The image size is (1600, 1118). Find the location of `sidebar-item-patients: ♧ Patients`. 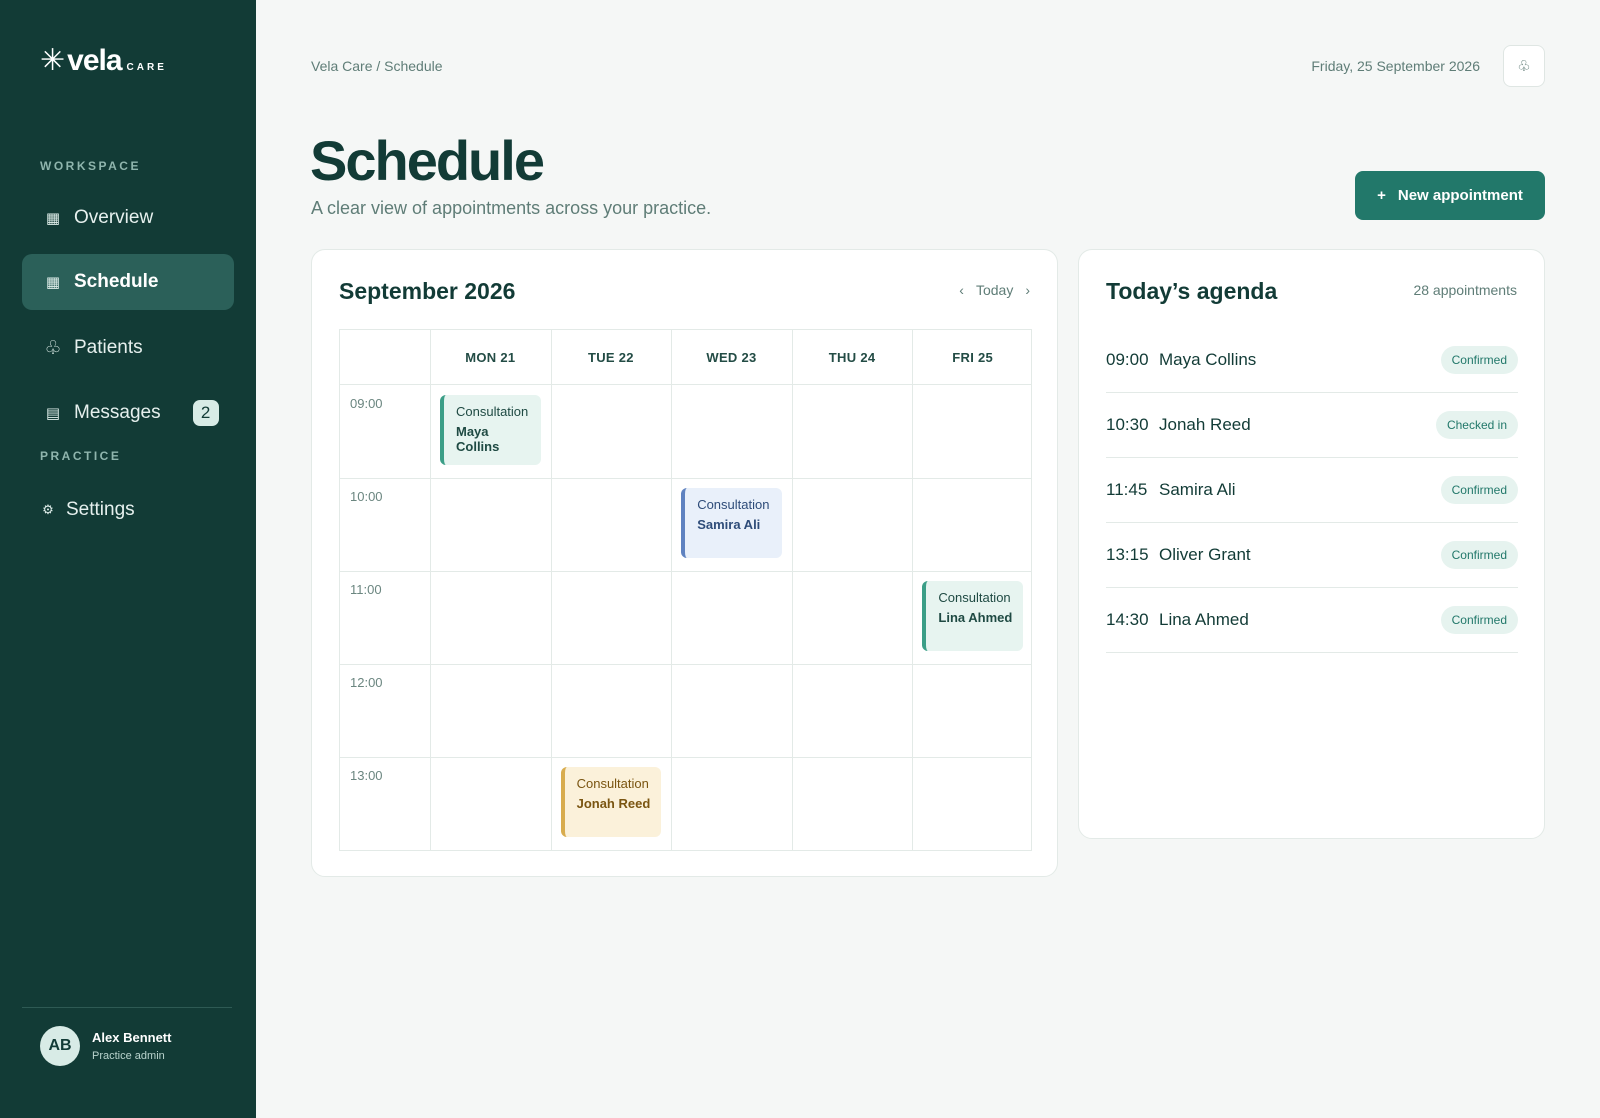

sidebar-item-patients: ♧ Patients is located at coordinates (128, 348).